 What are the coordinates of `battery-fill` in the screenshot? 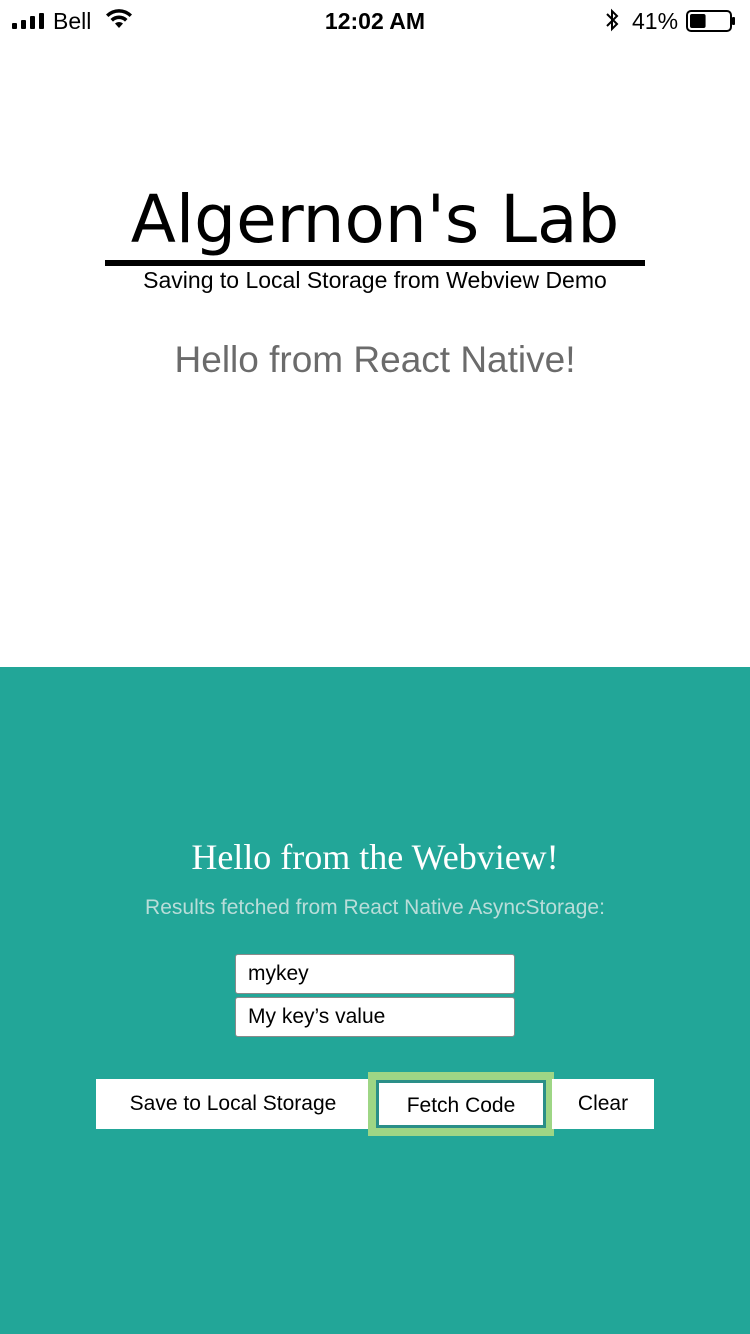 It's located at (698, 21).